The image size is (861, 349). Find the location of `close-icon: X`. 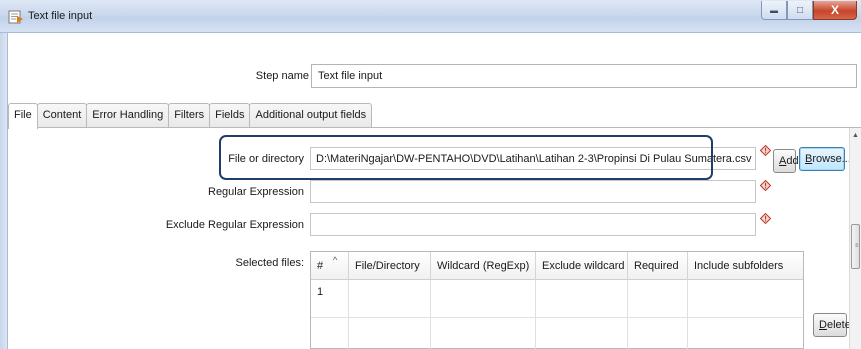

close-icon: X is located at coordinates (834, 10).